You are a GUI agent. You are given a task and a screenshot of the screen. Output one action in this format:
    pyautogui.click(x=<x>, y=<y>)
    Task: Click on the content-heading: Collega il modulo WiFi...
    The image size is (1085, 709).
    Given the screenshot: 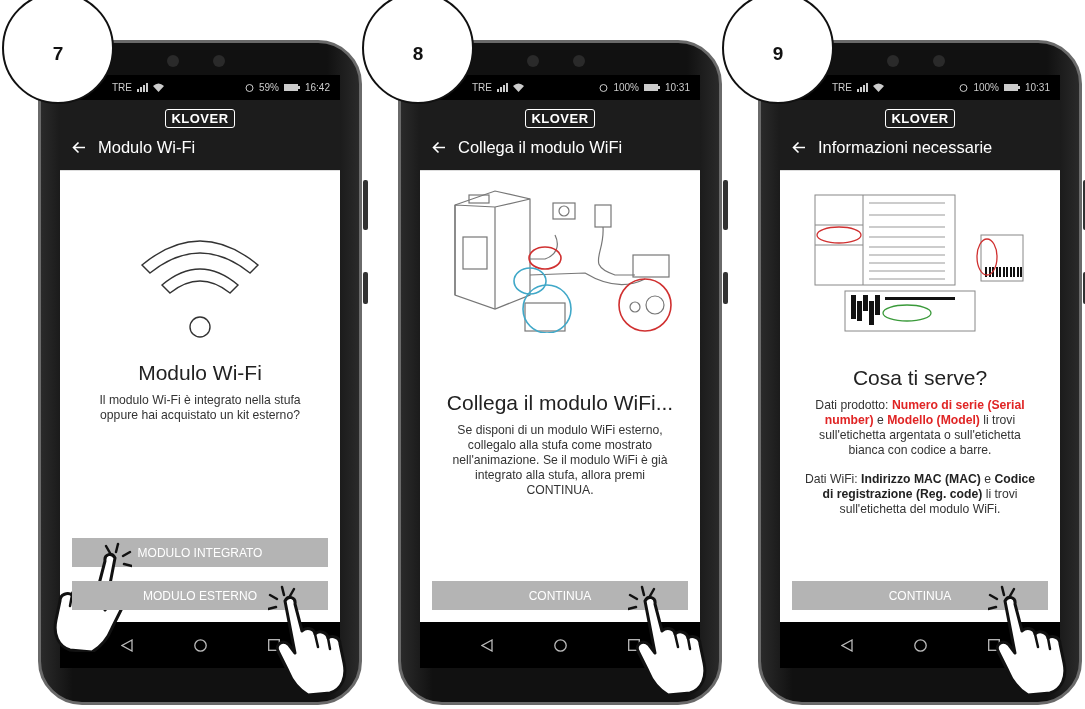 What is the action you would take?
    pyautogui.click(x=560, y=403)
    